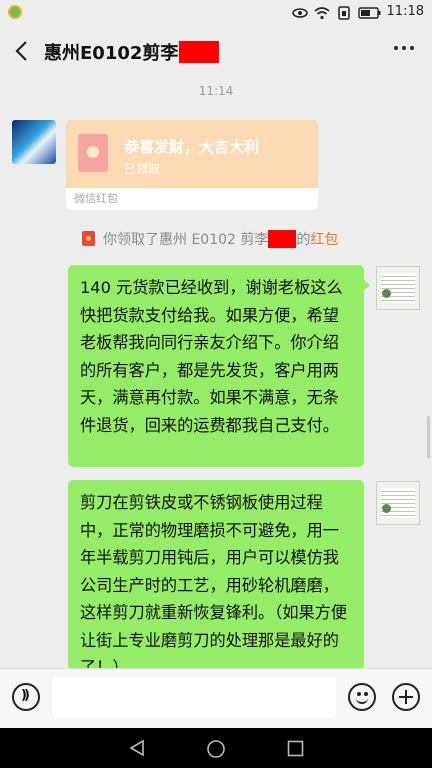 Image resolution: width=432 pixels, height=768 pixels. I want to click on plus-icon, so click(406, 697).